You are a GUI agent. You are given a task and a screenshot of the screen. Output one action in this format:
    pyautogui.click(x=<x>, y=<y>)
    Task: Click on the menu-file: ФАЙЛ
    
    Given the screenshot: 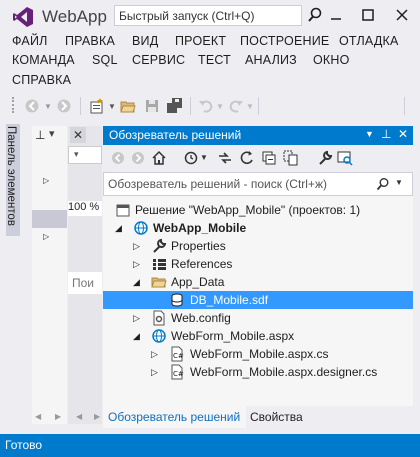 What is the action you would take?
    pyautogui.click(x=30, y=41)
    